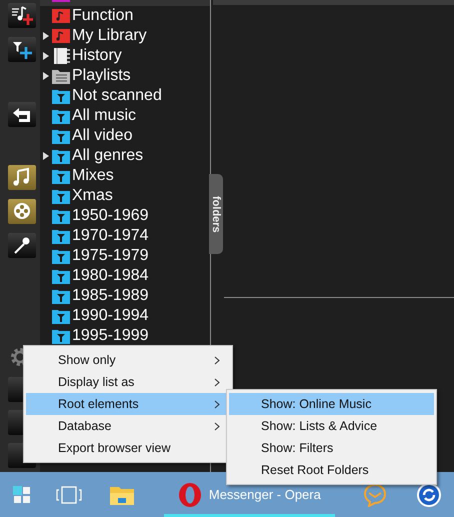 This screenshot has width=454, height=517. What do you see at coordinates (110, 336) in the screenshot?
I see `tree-item: 1995-1999` at bounding box center [110, 336].